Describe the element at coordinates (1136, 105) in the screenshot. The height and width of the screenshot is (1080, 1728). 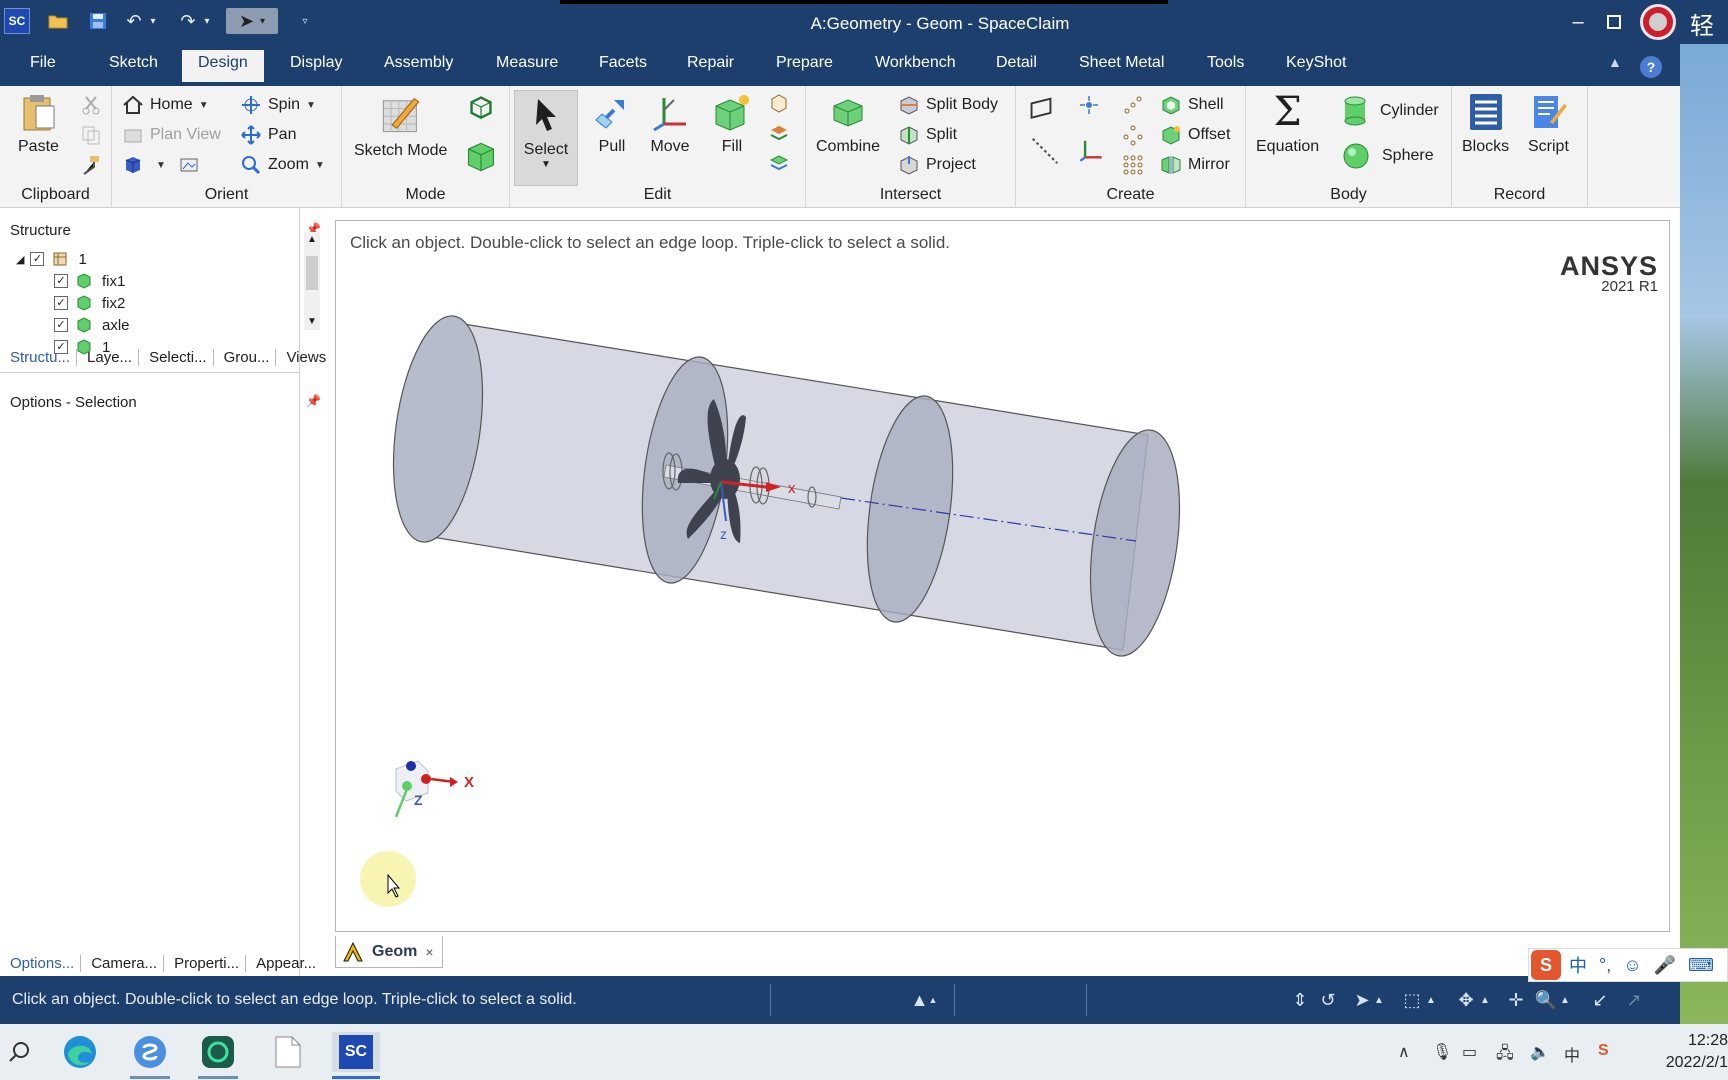
I see `linear-pattern-icon` at that location.